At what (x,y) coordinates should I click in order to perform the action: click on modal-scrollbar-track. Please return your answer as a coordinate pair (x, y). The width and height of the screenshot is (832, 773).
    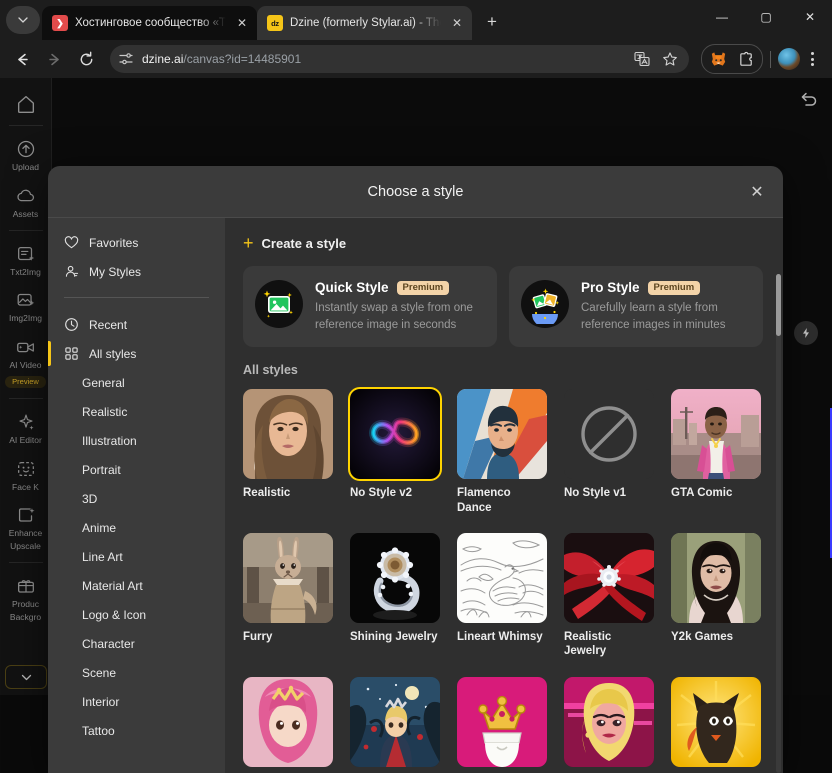
    Looking at the image, I should click on (778, 523).